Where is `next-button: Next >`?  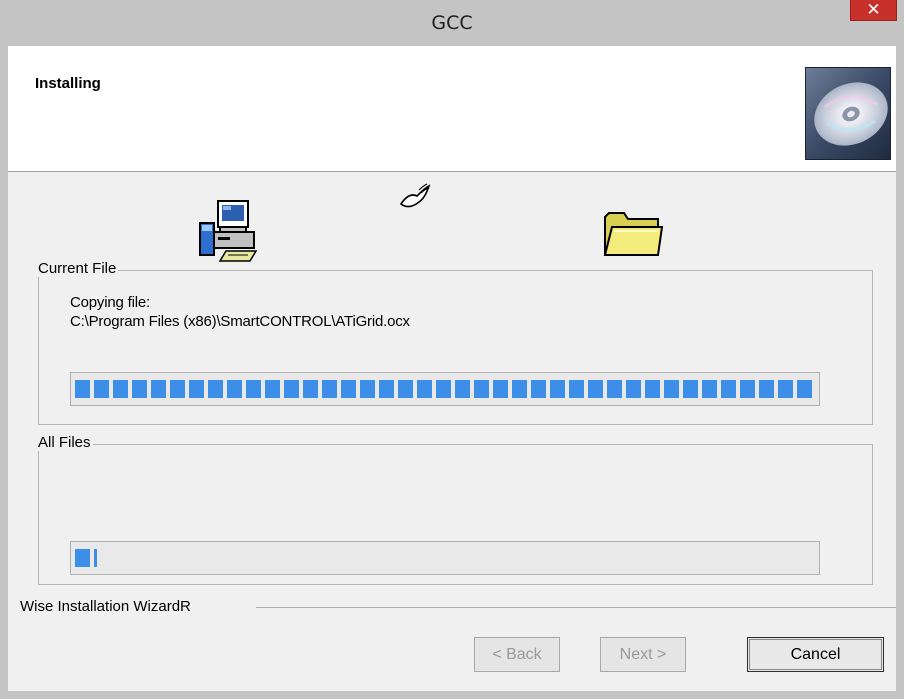
next-button: Next > is located at coordinates (643, 654).